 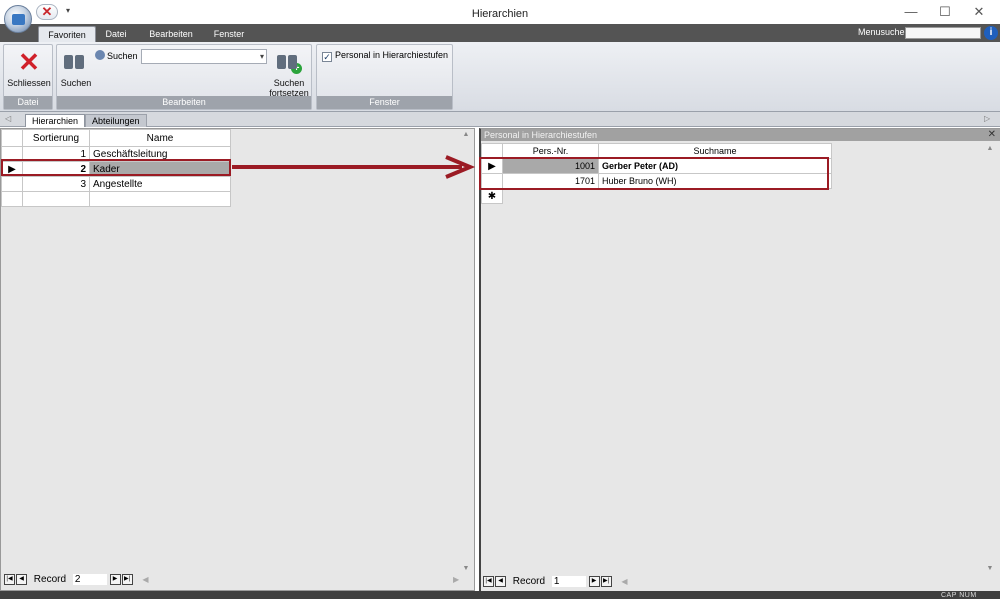 I want to click on schliessen-label: Schliessen, so click(x=29, y=83).